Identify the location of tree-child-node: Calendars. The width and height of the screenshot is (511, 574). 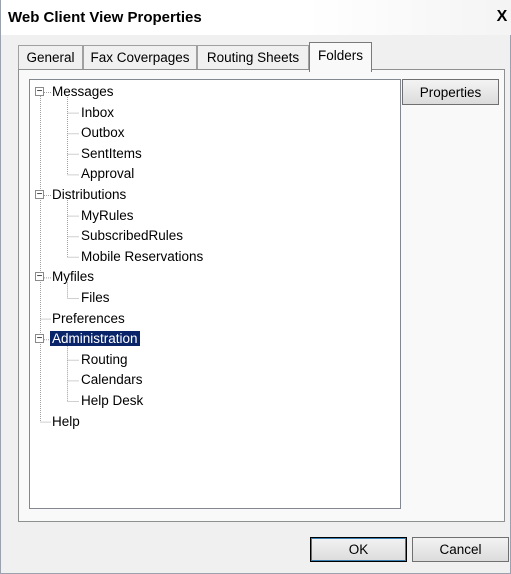
(112, 380).